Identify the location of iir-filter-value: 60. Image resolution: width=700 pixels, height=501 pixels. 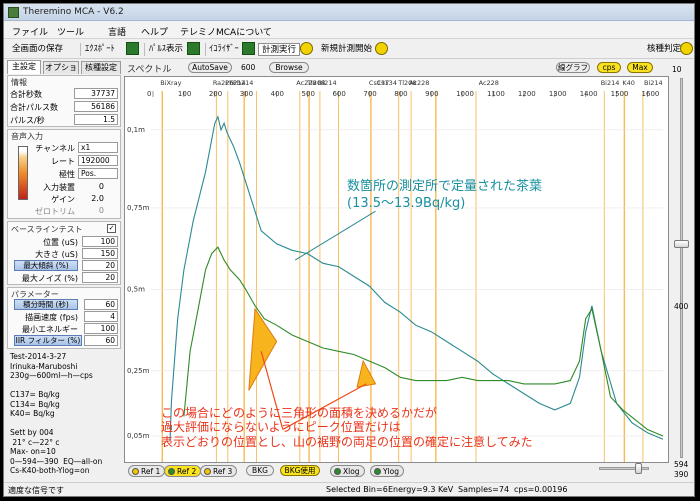
(101, 340).